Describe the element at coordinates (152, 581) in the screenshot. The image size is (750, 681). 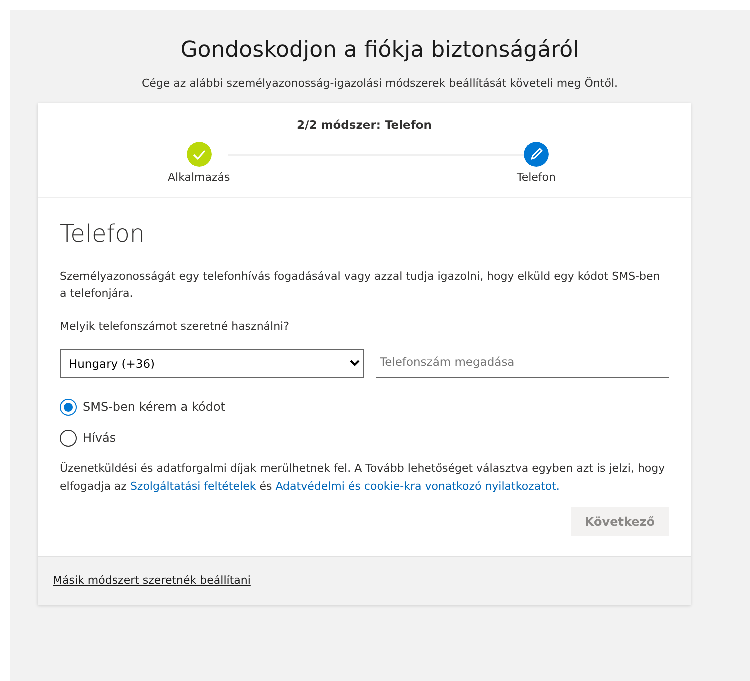
I see `other-method-link: Másik módszert szeretnék beállítani` at that location.